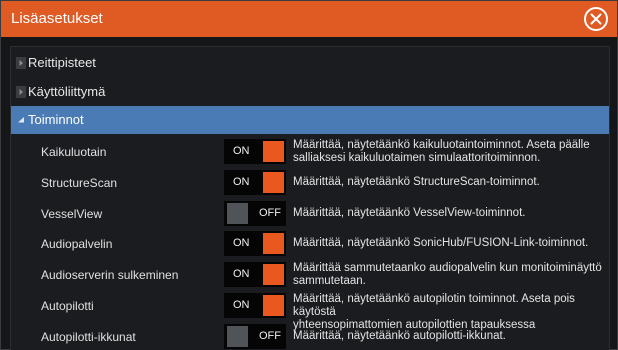 This screenshot has width=618, height=350. I want to click on setting-name: Kaikuluotain, so click(74, 152).